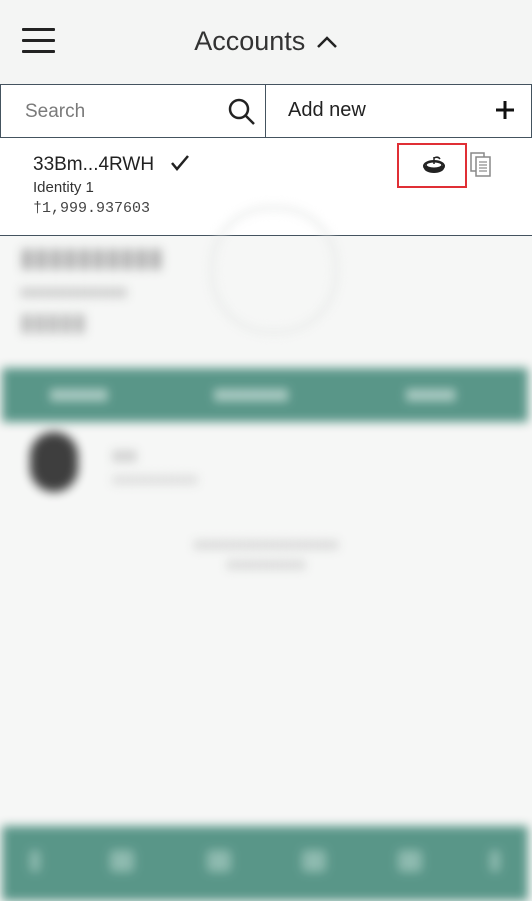 The height and width of the screenshot is (901, 532). What do you see at coordinates (79, 394) in the screenshot?
I see `blurred-tab: ▮▮▮▮▮▮▮` at bounding box center [79, 394].